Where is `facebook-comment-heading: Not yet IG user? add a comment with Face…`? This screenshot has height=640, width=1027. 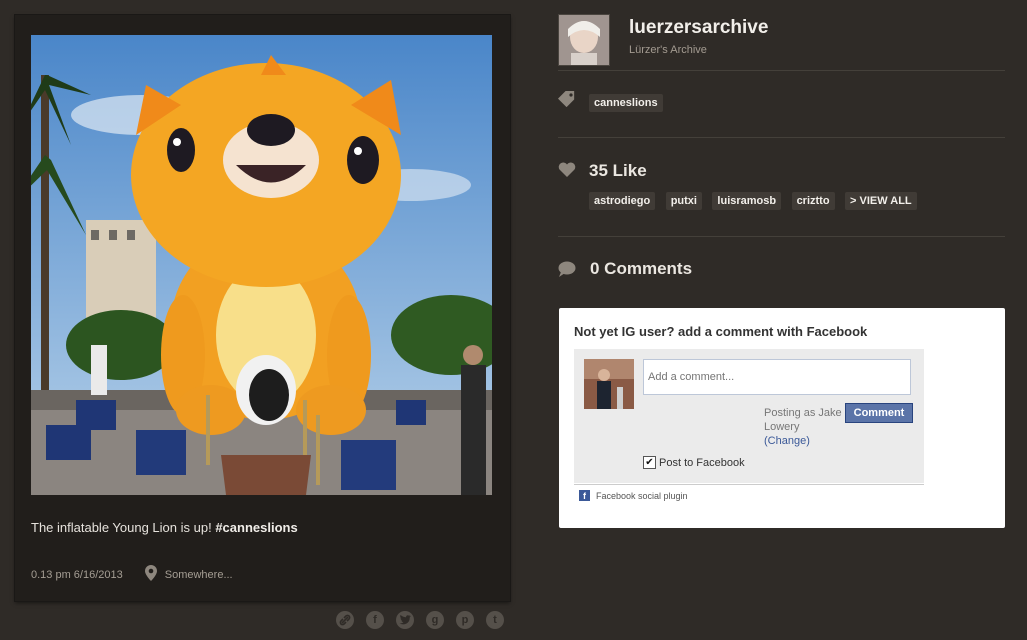 facebook-comment-heading: Not yet IG user? add a comment with Face… is located at coordinates (721, 331).